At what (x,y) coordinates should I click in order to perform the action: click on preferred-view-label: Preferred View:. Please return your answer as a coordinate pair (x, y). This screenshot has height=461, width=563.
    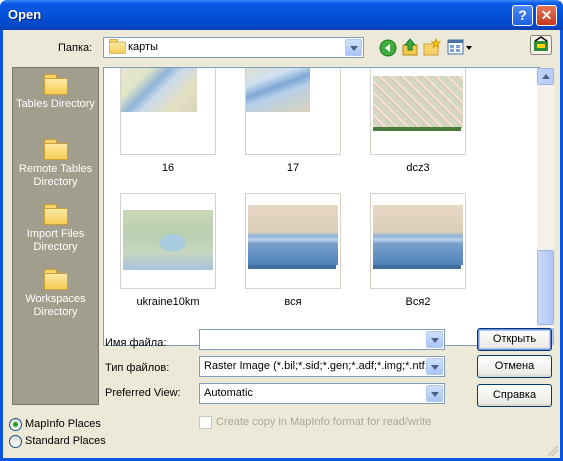
    Looking at the image, I should click on (143, 393).